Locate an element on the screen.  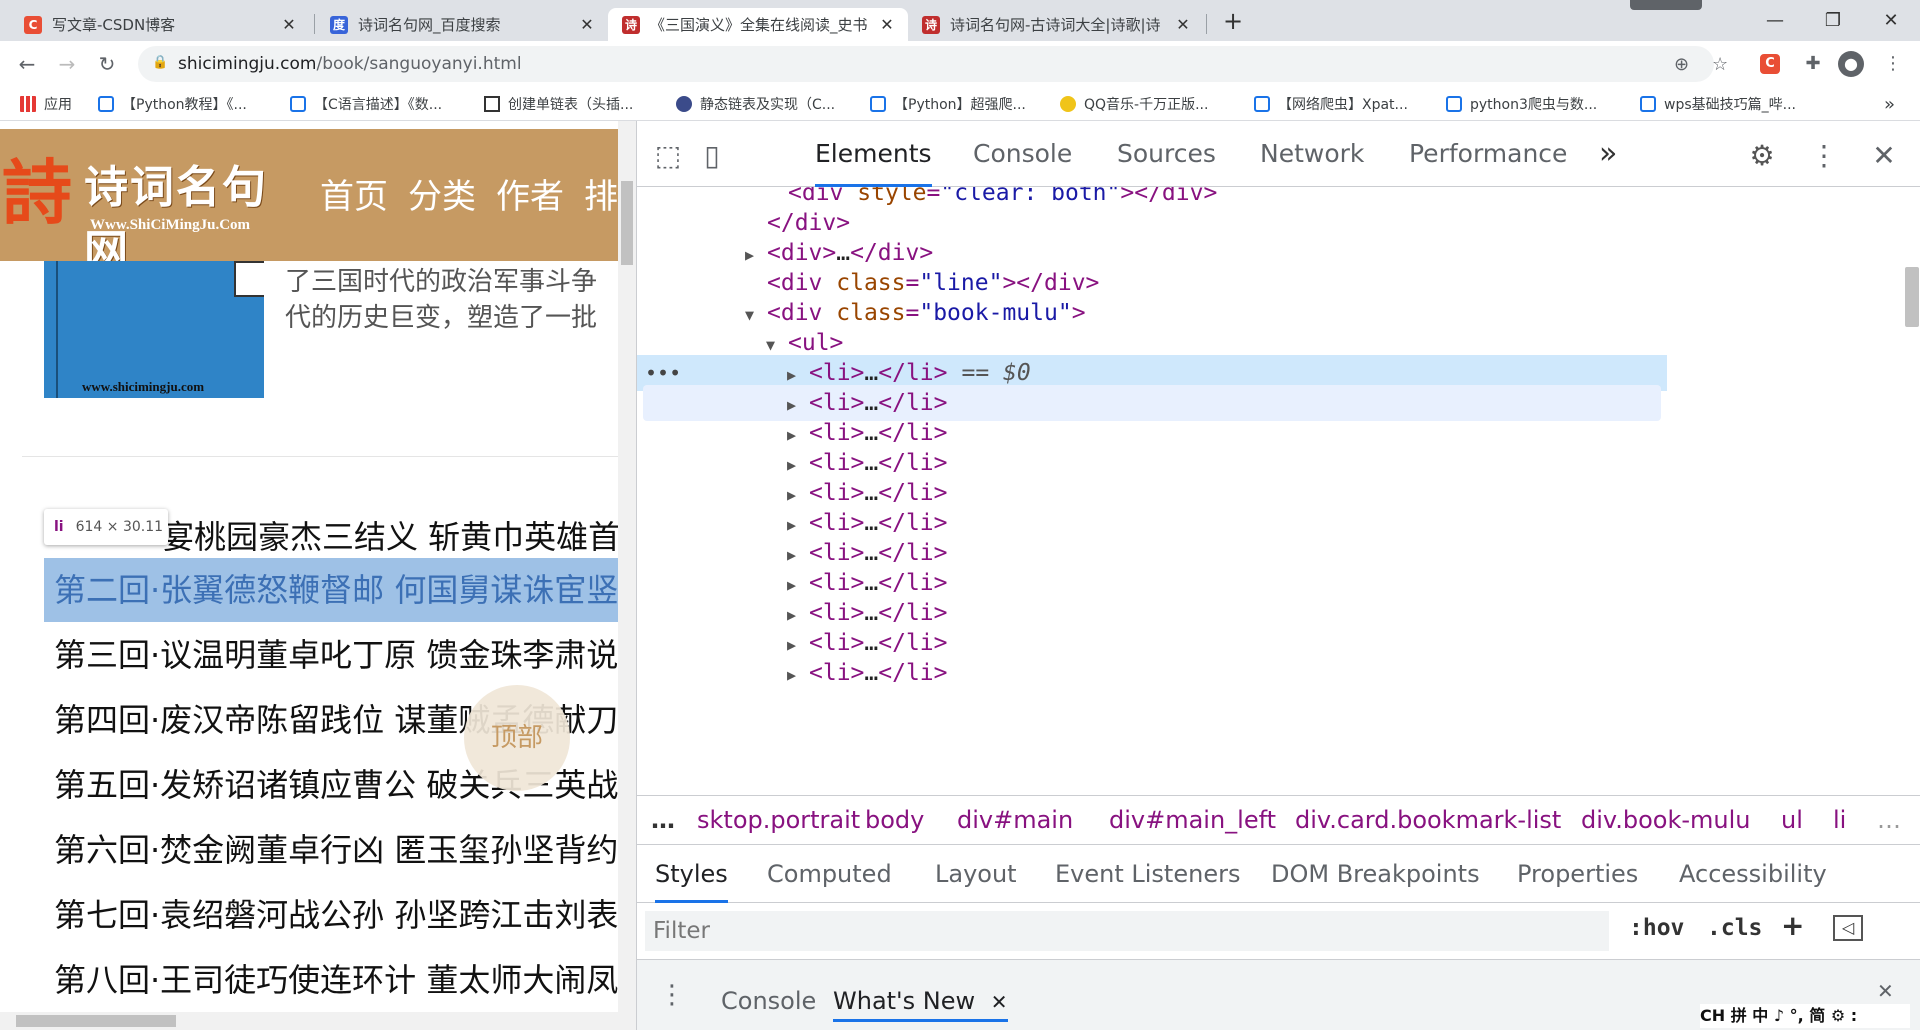
csdn-extension-icon: C is located at coordinates (1770, 64).